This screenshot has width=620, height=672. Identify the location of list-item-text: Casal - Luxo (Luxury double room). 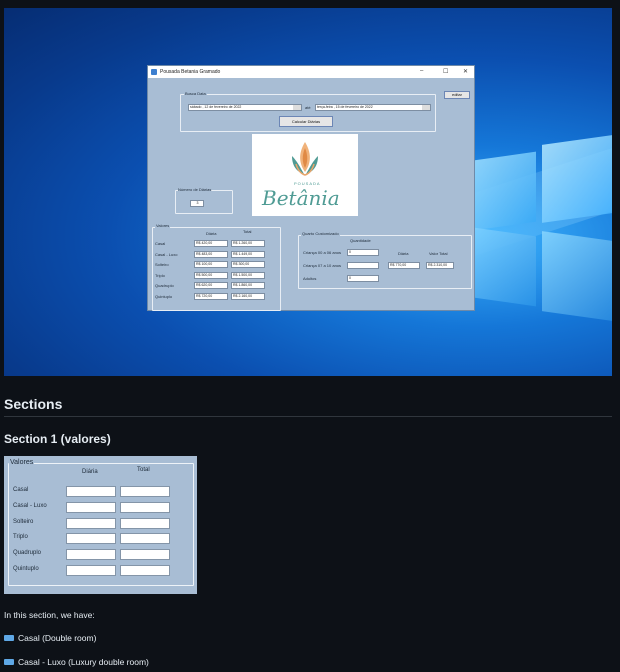
(83, 662).